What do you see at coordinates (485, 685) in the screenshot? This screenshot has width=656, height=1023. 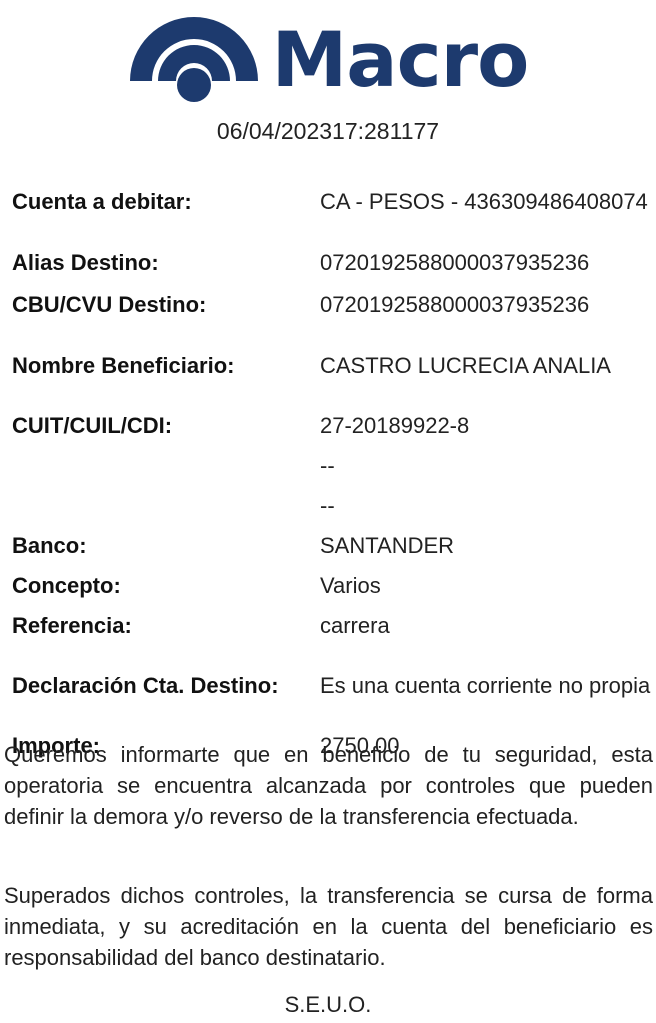 I see `detail-value: Es una cuenta corriente no propia` at bounding box center [485, 685].